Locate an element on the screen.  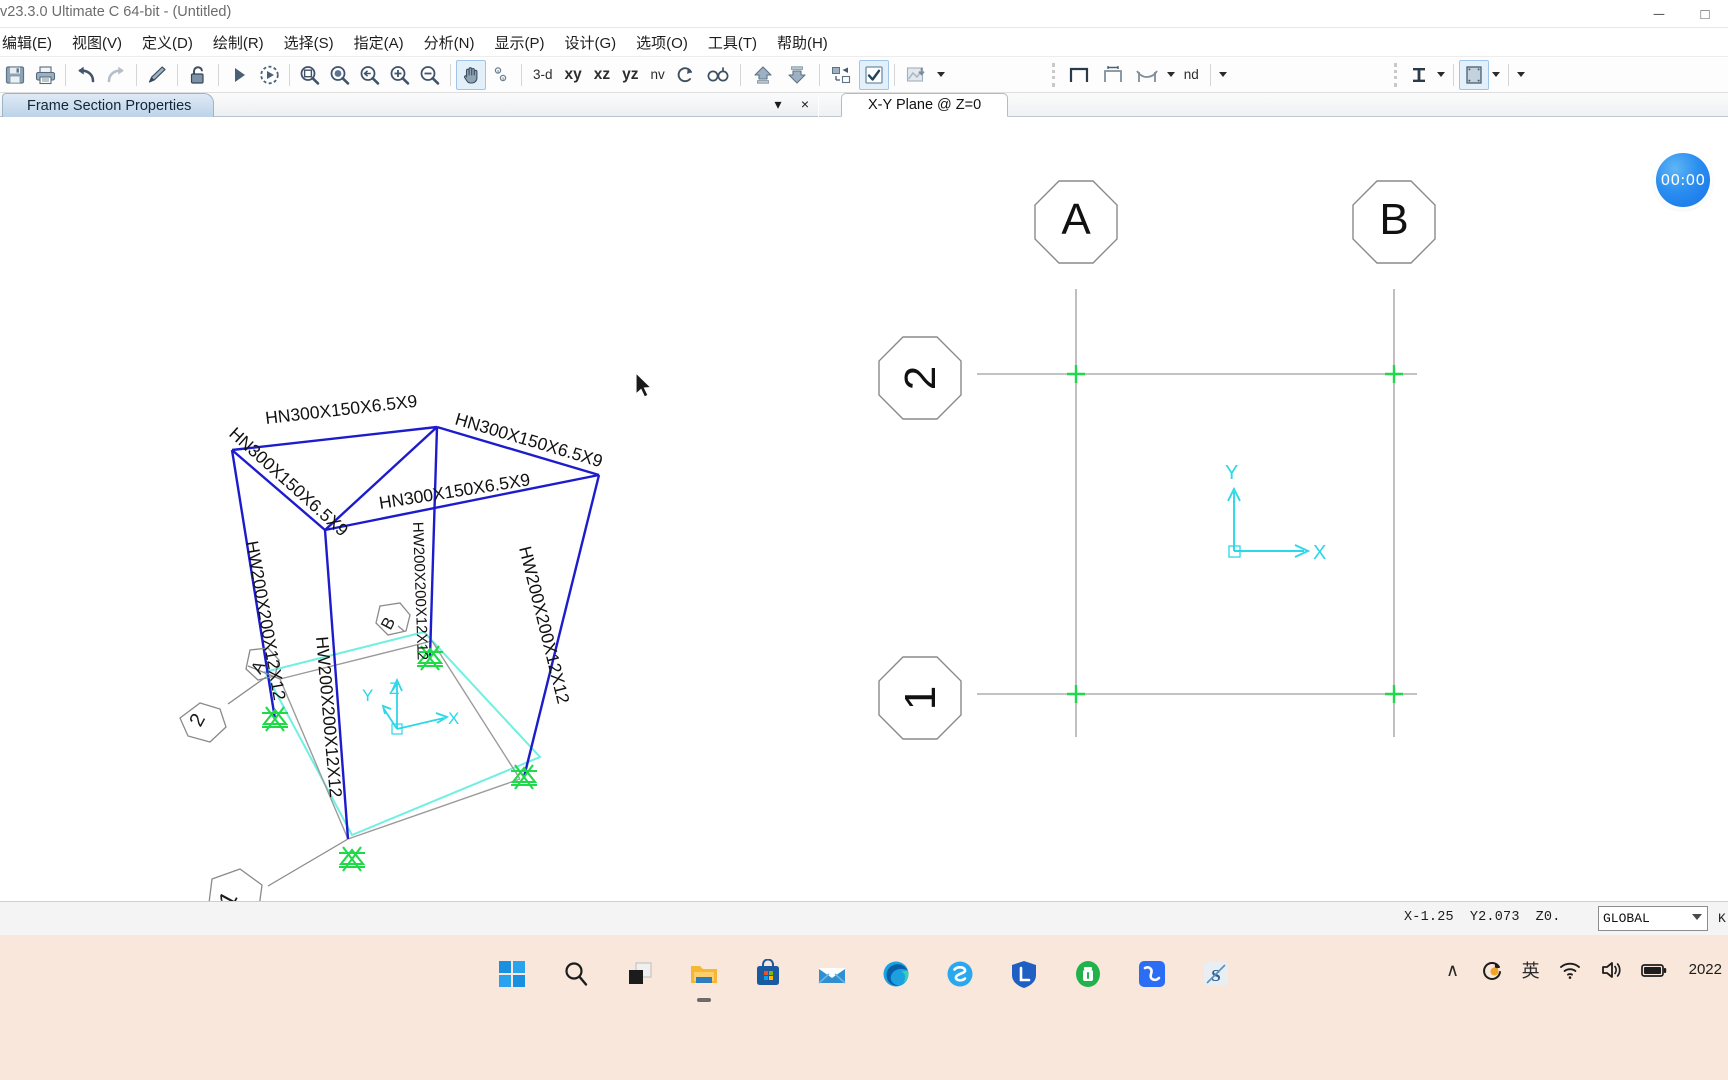
save-icon is located at coordinates (15, 75).